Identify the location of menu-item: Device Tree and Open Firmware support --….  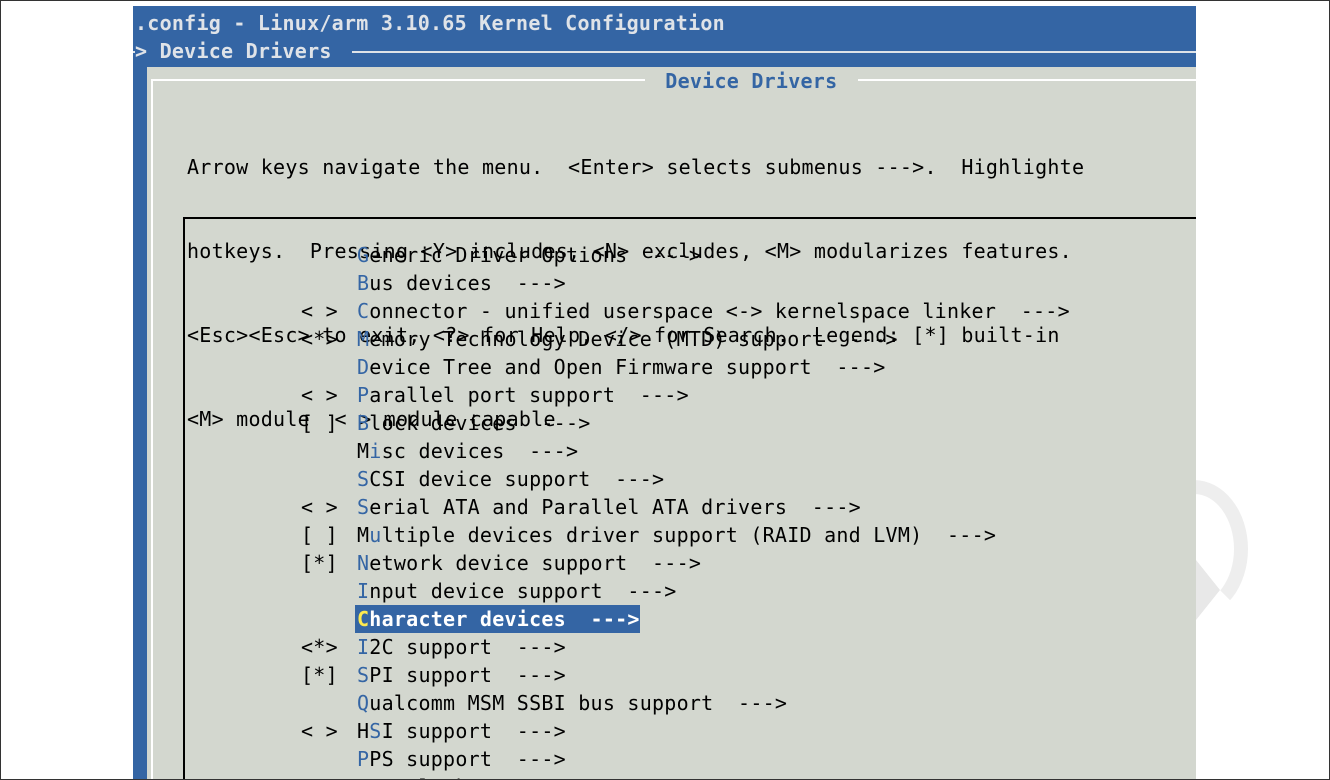
(685, 367).